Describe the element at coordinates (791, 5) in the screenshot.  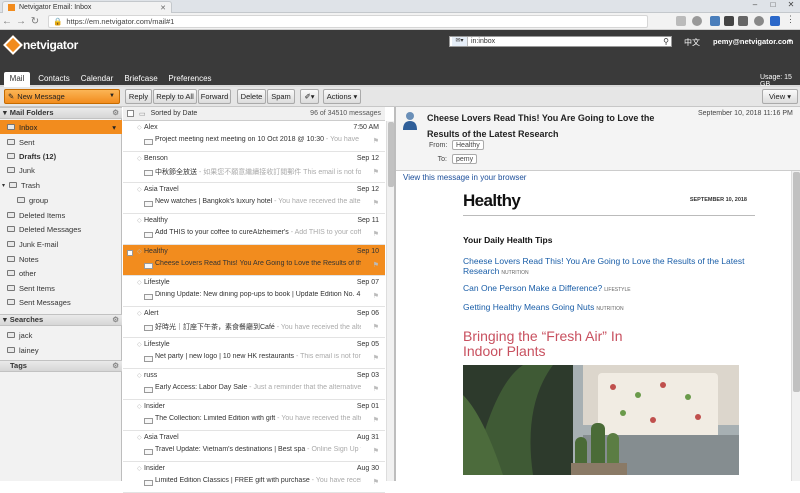
I see `close-window-icon: ✕` at that location.